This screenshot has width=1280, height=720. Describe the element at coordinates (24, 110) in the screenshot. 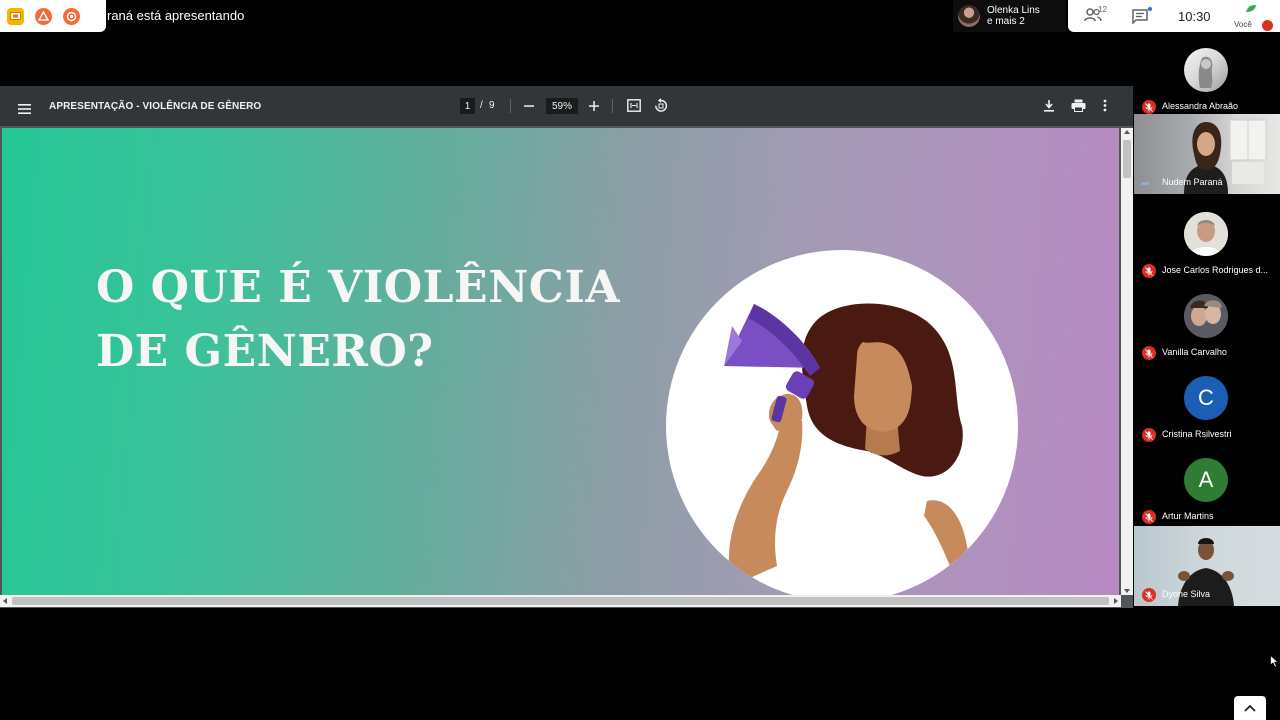

I see `hamburger-icon` at that location.